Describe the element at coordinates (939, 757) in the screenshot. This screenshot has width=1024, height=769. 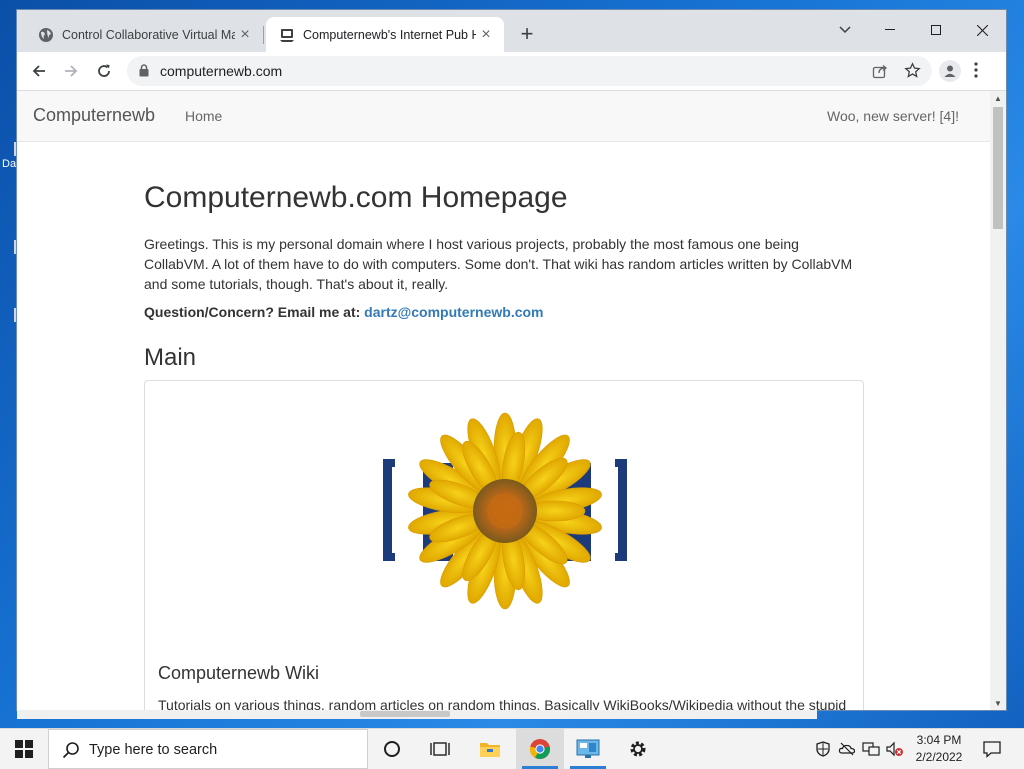
I see `clock-date: 2/2/2022` at that location.